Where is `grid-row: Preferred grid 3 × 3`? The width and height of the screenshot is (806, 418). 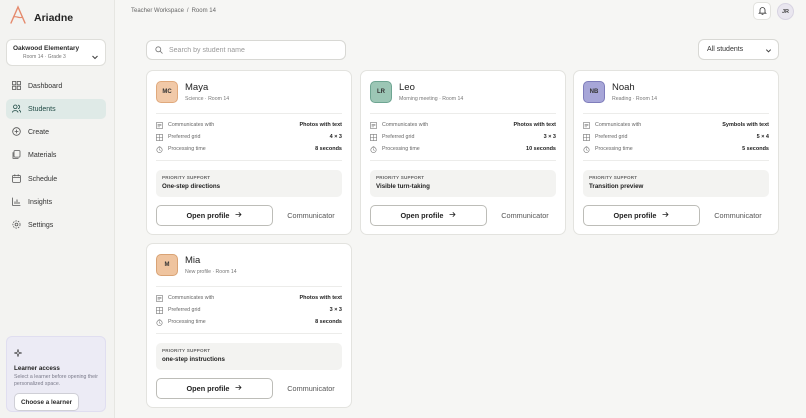 grid-row: Preferred grid 3 × 3 is located at coordinates (463, 137).